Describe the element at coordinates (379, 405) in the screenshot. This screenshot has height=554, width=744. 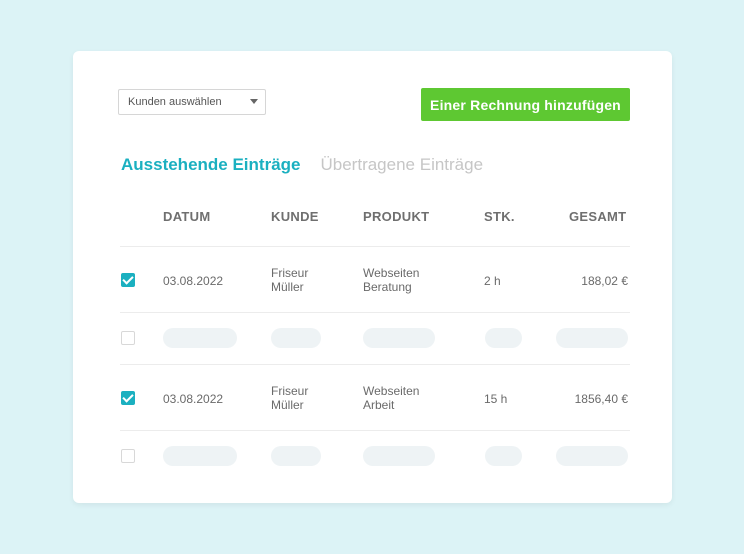
I see `row-product-line2: Arbeit` at that location.